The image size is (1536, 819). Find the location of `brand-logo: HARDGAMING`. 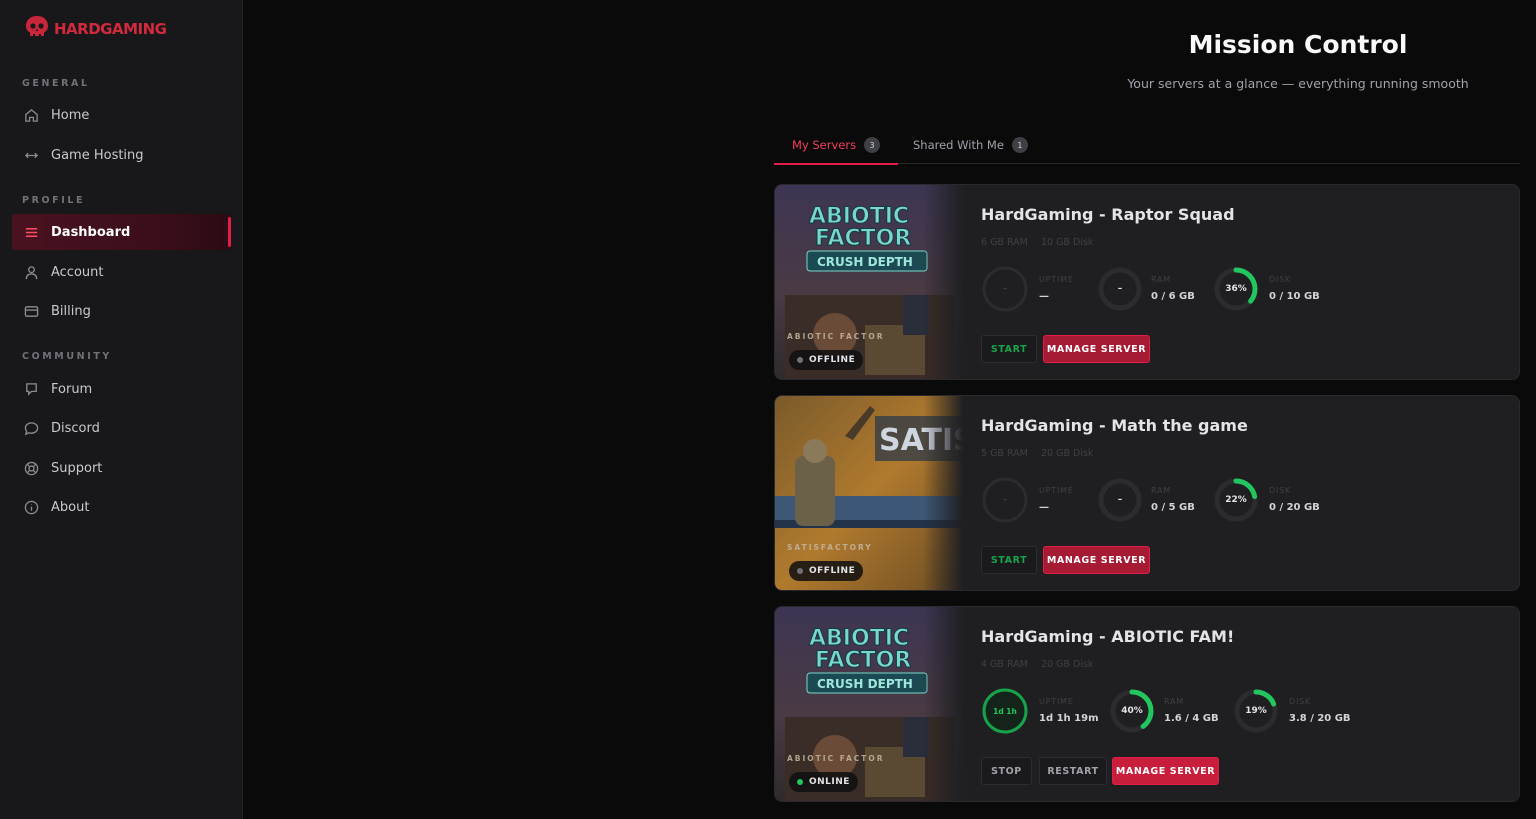

brand-logo: HARDGAMING is located at coordinates (95, 29).